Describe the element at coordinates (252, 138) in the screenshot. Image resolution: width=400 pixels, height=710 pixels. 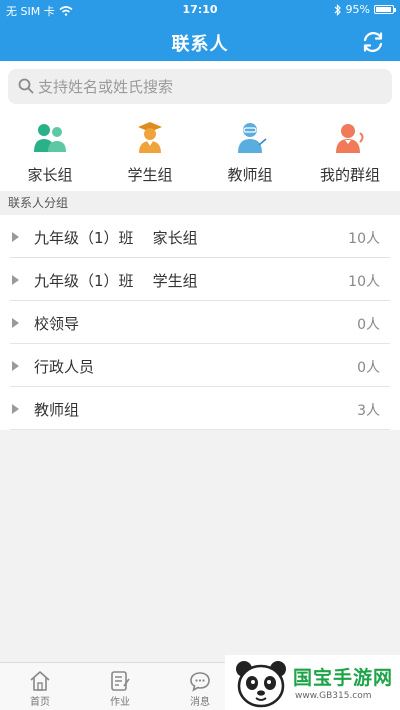
I see `teacher-icon` at that location.